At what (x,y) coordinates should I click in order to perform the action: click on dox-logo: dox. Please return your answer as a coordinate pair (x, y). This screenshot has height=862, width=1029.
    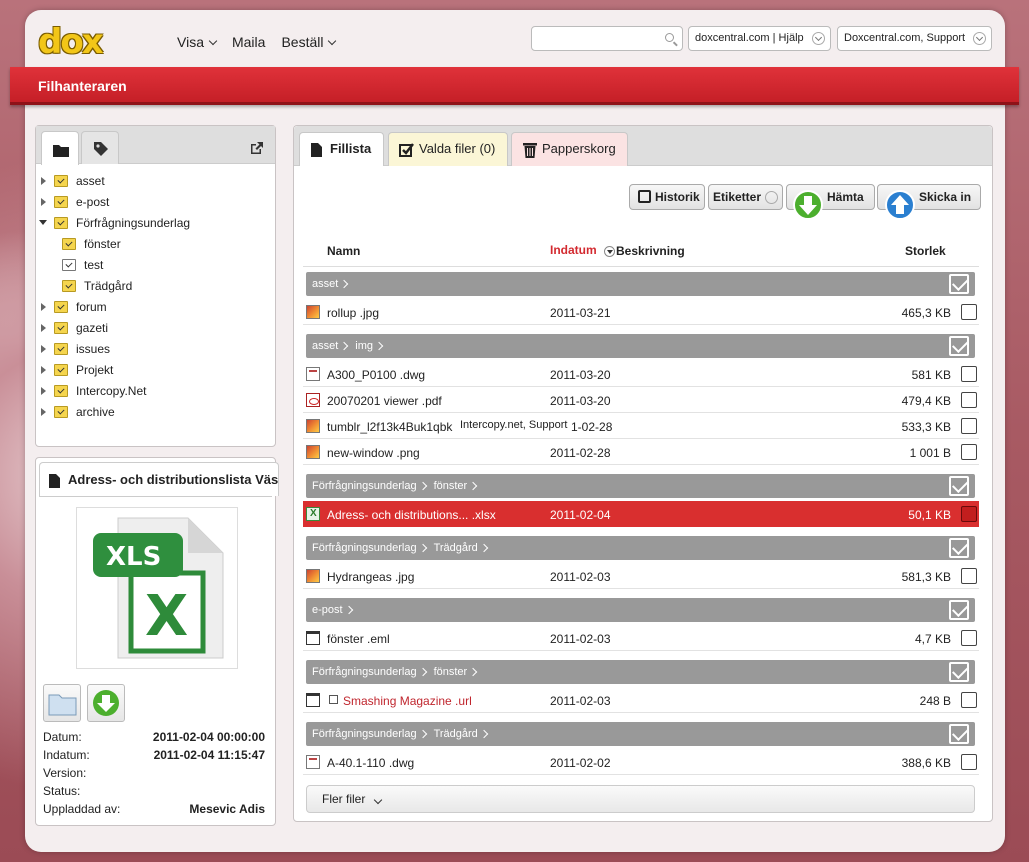
    Looking at the image, I should click on (71, 42).